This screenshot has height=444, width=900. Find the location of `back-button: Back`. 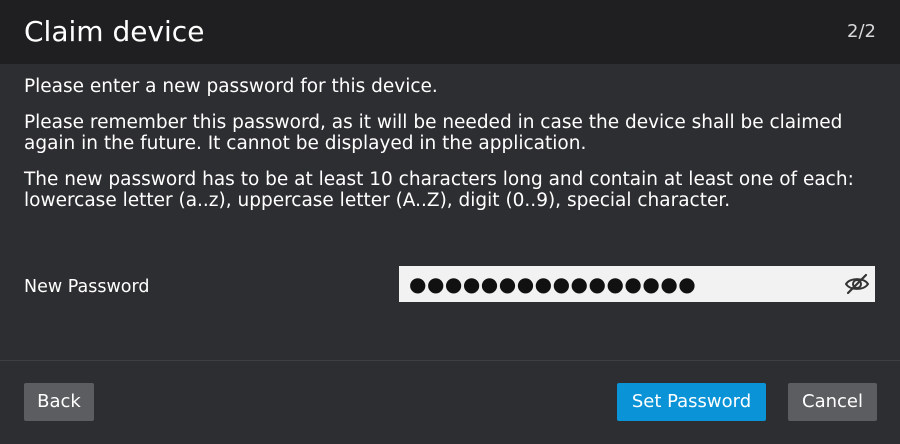

back-button: Back is located at coordinates (59, 402).